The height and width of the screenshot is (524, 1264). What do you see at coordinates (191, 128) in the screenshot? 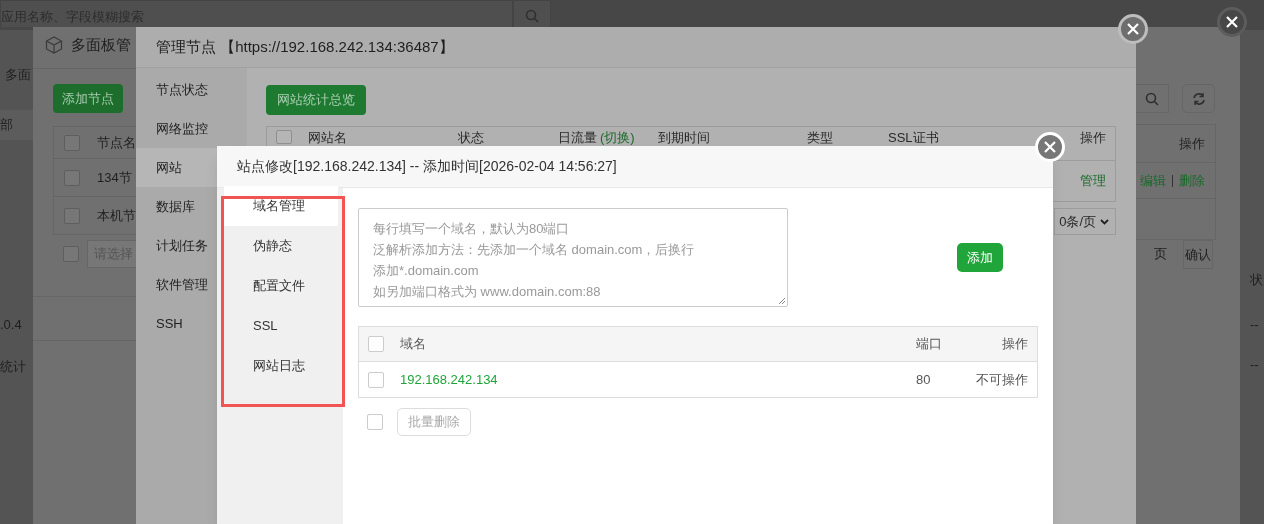
I see `menu-item: 网络监控` at bounding box center [191, 128].